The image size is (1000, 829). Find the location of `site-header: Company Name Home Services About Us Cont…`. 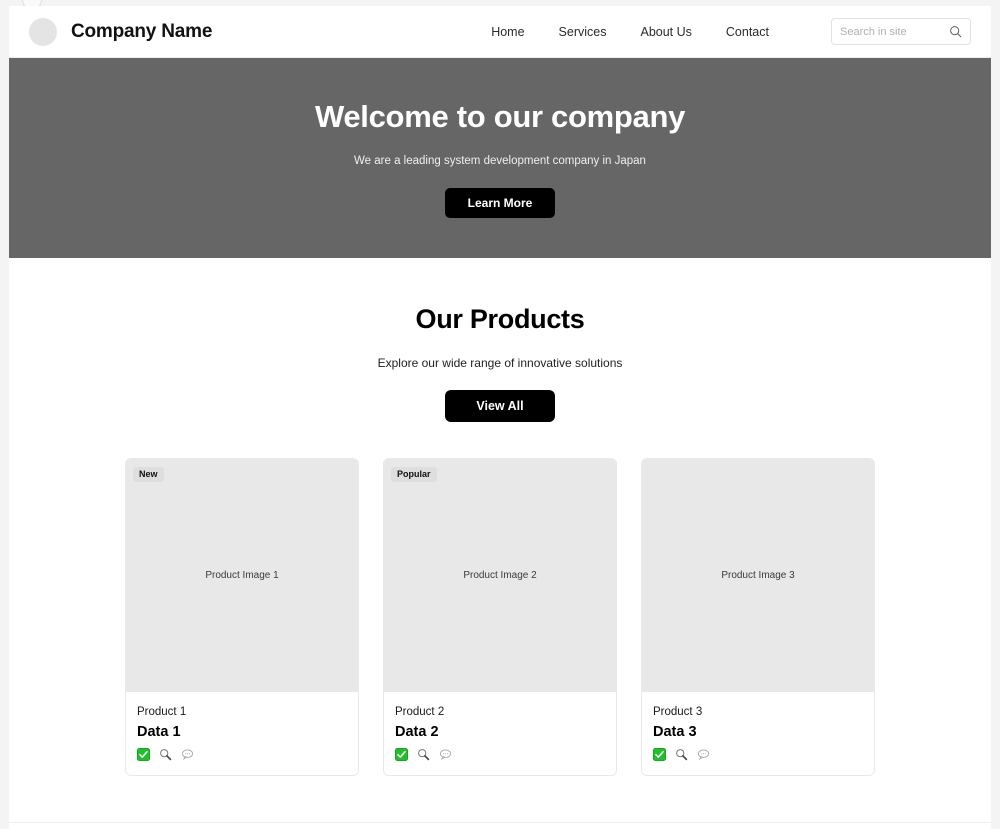

site-header: Company Name Home Services About Us Cont… is located at coordinates (500, 32).